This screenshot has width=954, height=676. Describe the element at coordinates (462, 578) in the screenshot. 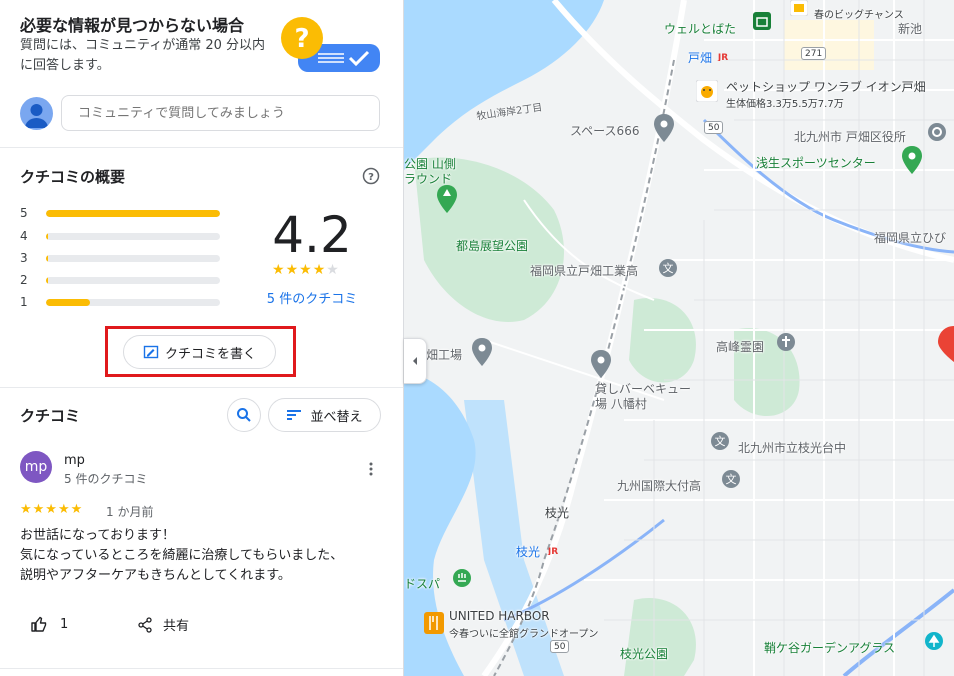

I see `hot-spring-icon` at that location.